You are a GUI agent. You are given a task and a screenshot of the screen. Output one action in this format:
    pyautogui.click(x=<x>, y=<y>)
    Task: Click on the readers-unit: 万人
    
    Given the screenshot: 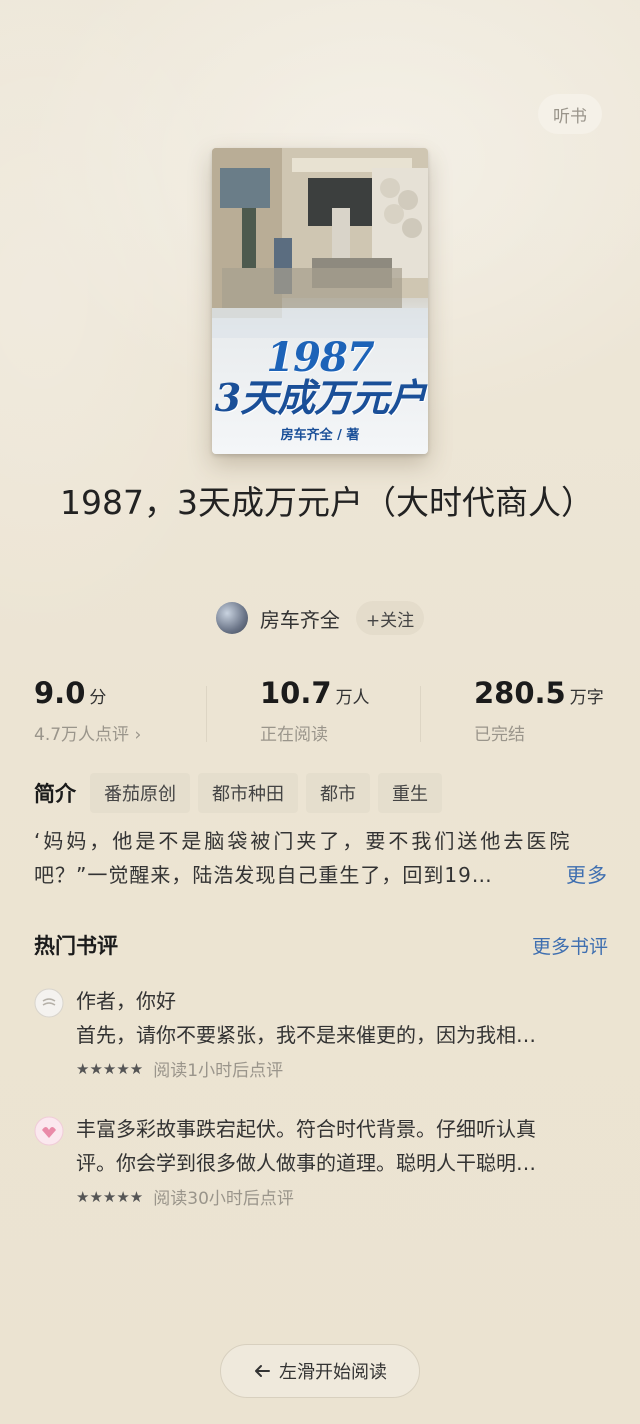 What is the action you would take?
    pyautogui.click(x=352, y=698)
    